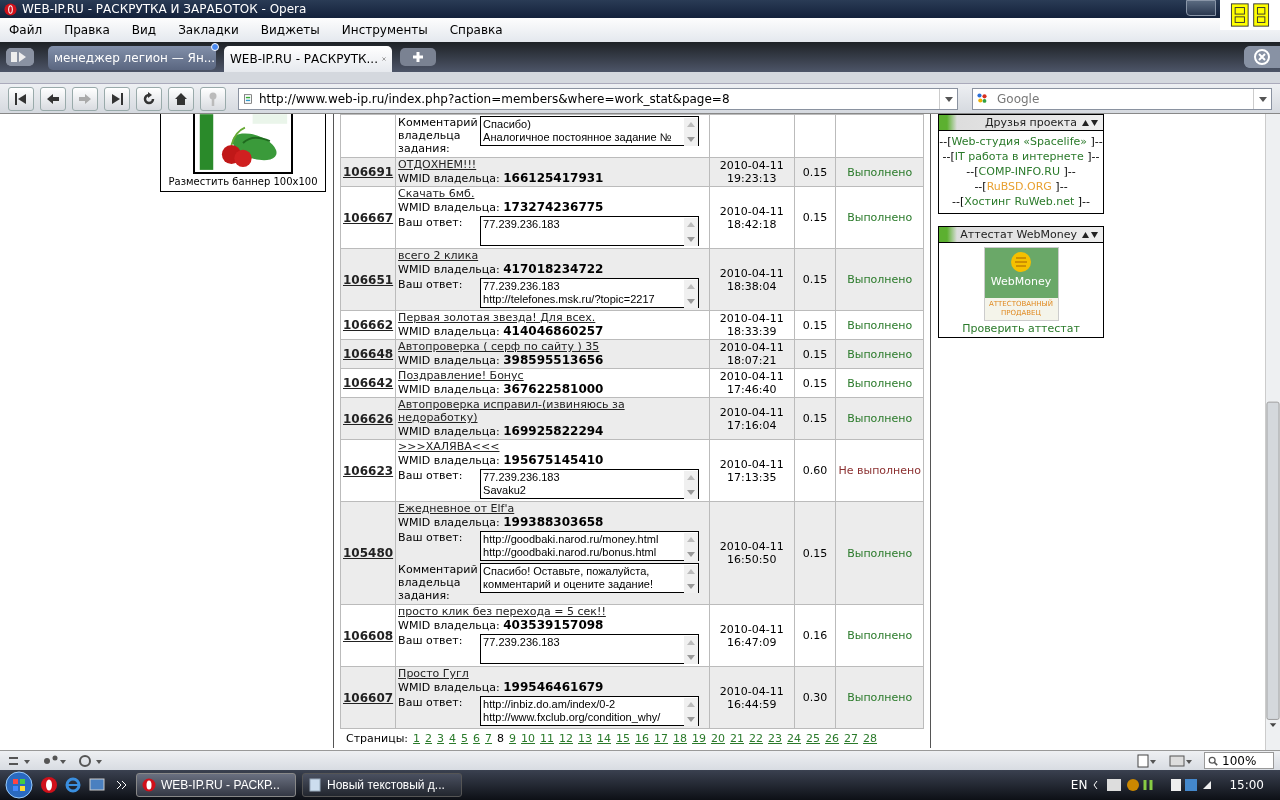 The image size is (1280, 800). I want to click on menu-item: Виджеты, so click(296, 30).